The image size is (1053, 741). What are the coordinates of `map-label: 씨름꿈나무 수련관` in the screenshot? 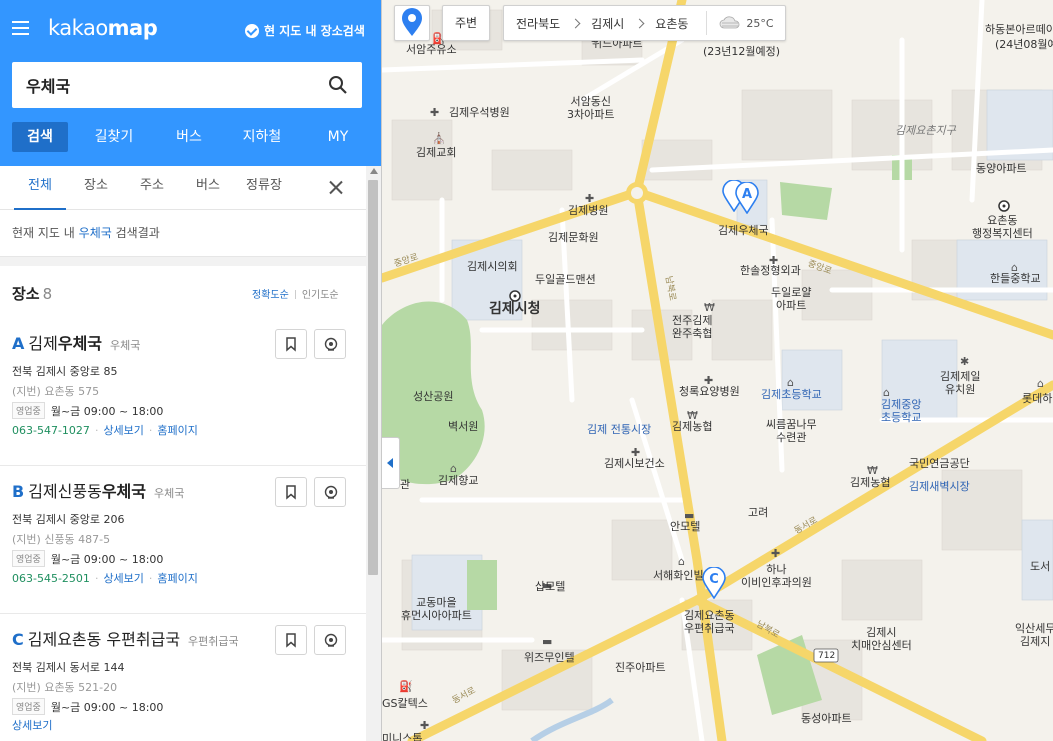 It's located at (791, 431).